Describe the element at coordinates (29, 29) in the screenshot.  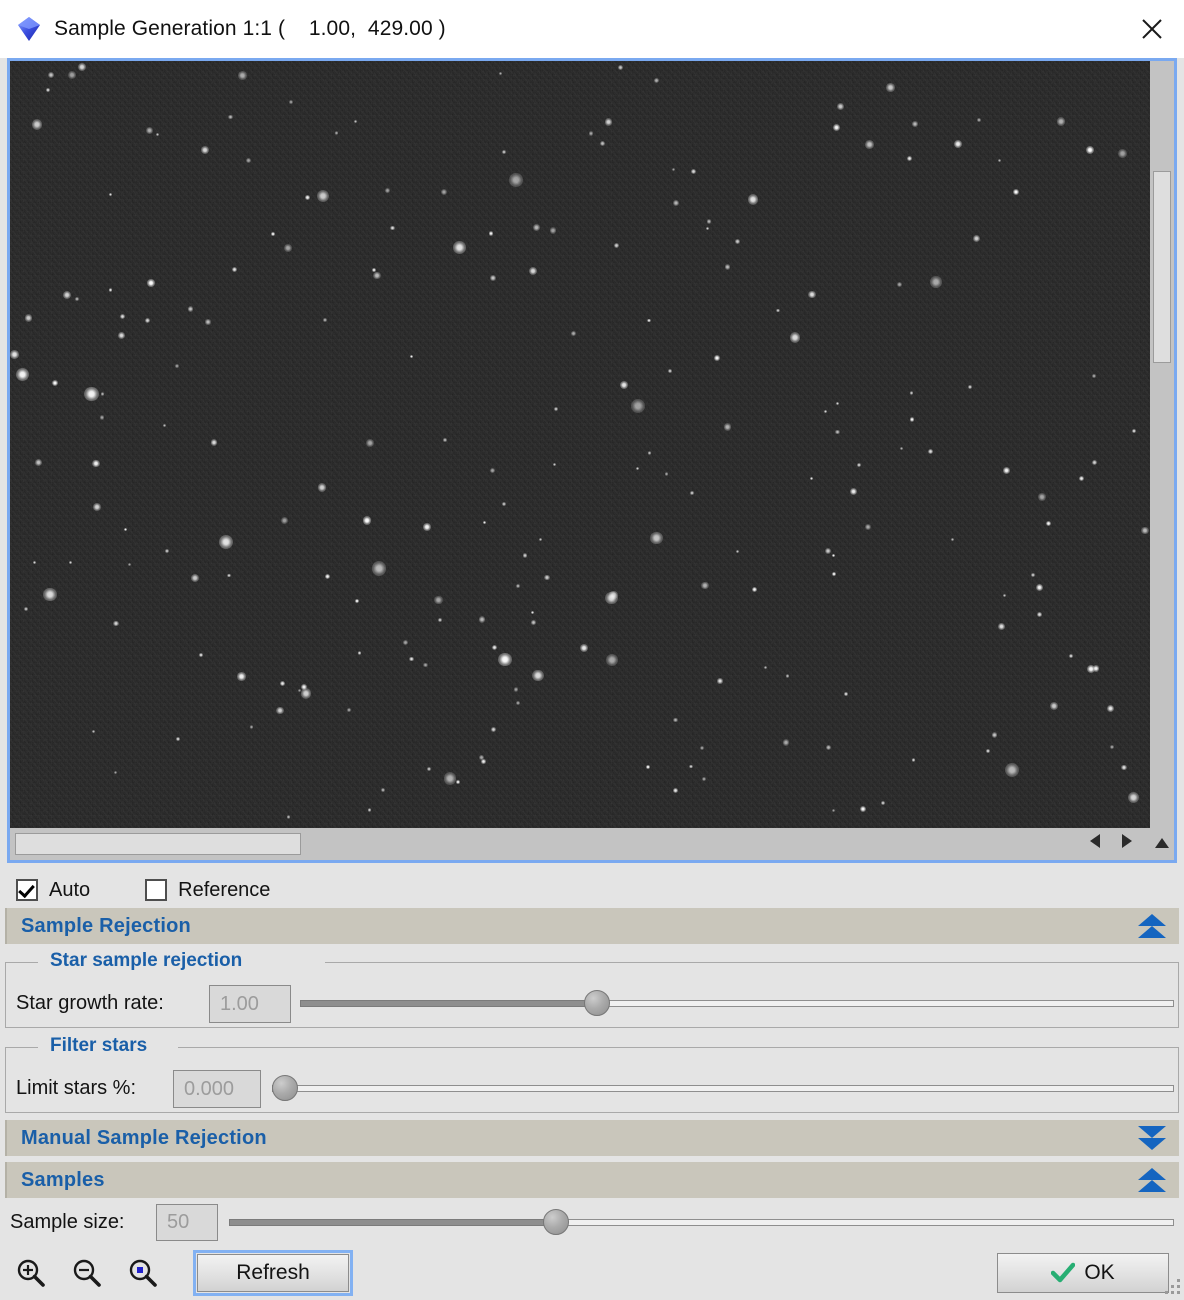
I see `diamond-icon` at that location.